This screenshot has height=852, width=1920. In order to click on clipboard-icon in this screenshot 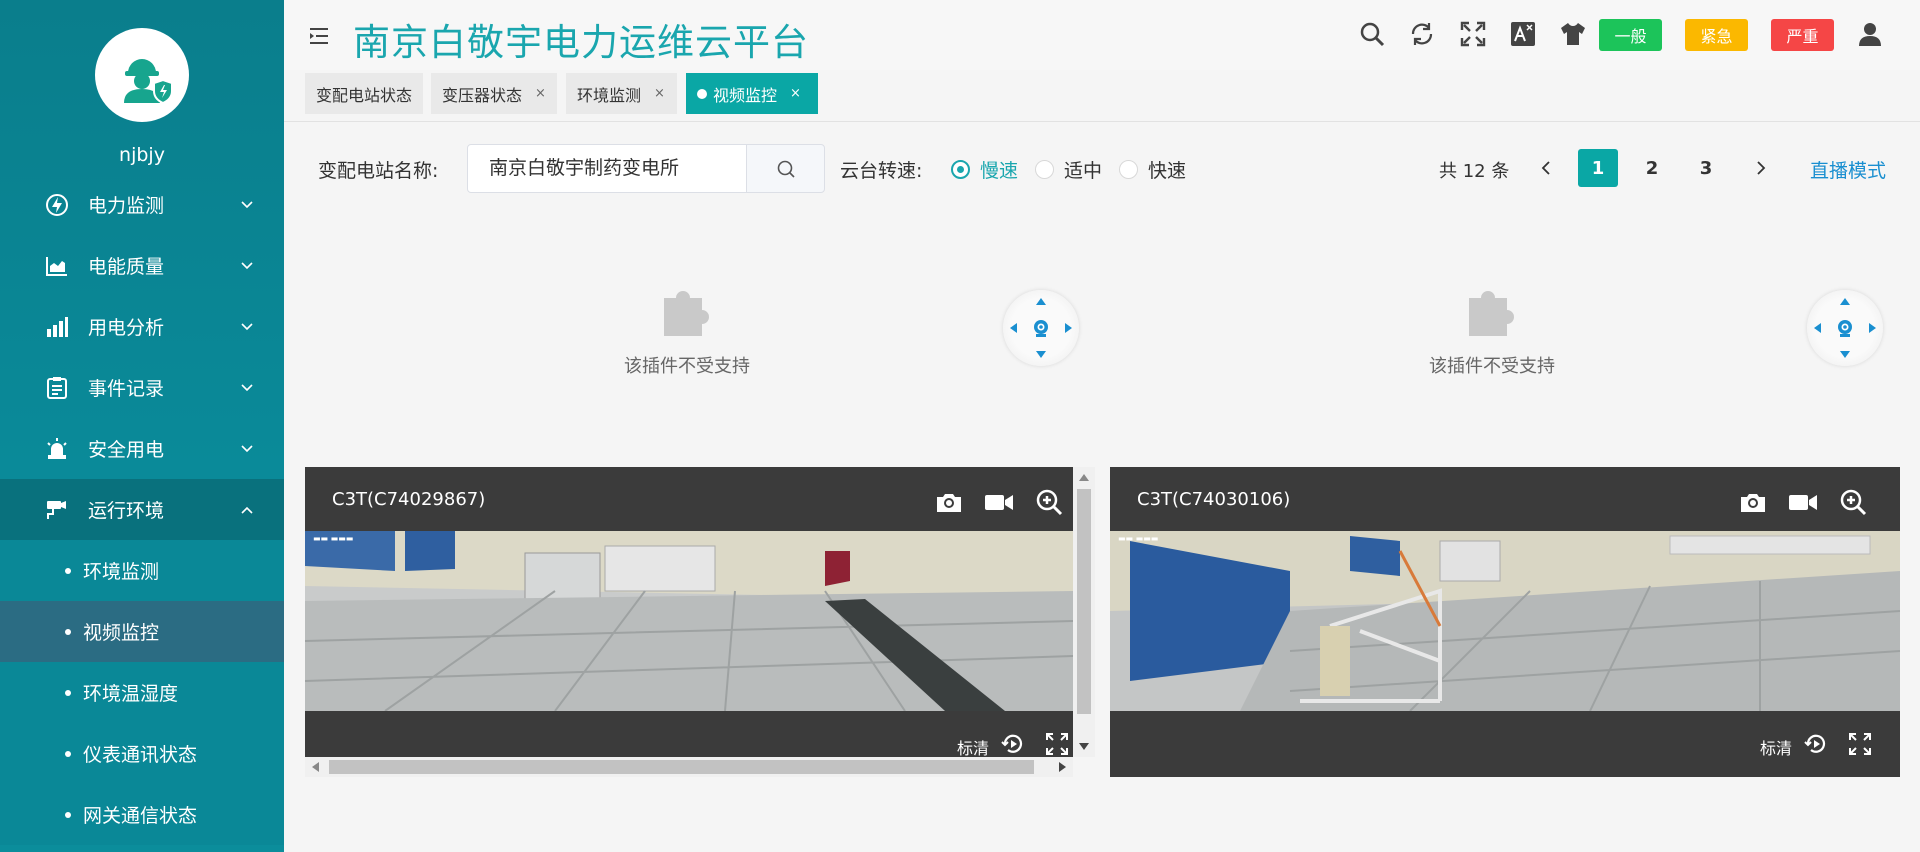, I will do `click(57, 388)`.